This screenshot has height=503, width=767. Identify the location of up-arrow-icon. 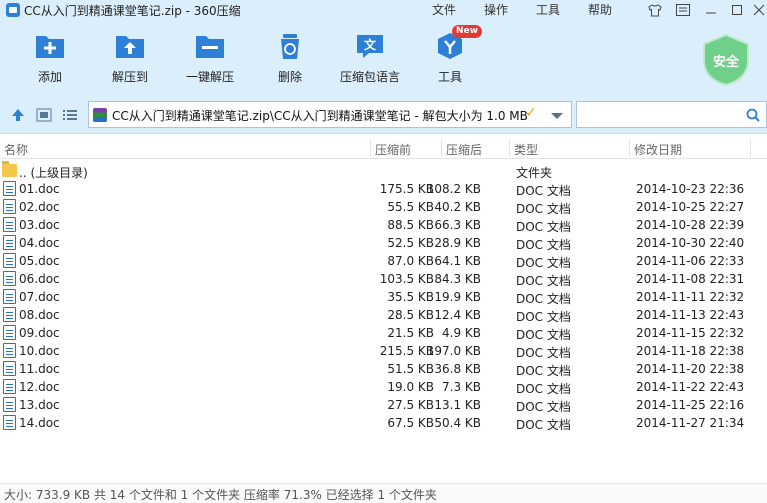
(18, 115).